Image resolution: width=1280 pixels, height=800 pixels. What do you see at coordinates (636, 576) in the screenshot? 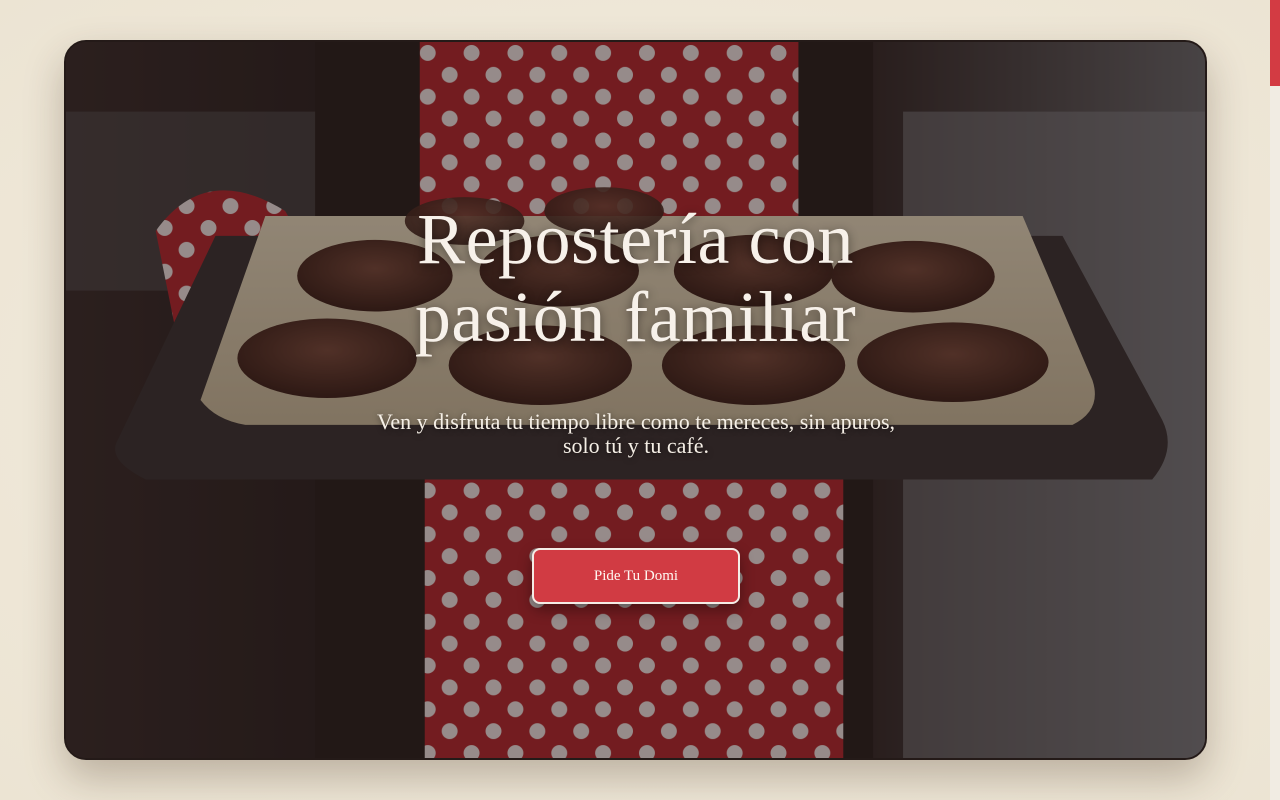
I see `order-delivery-button: Pide Tu Domi` at bounding box center [636, 576].